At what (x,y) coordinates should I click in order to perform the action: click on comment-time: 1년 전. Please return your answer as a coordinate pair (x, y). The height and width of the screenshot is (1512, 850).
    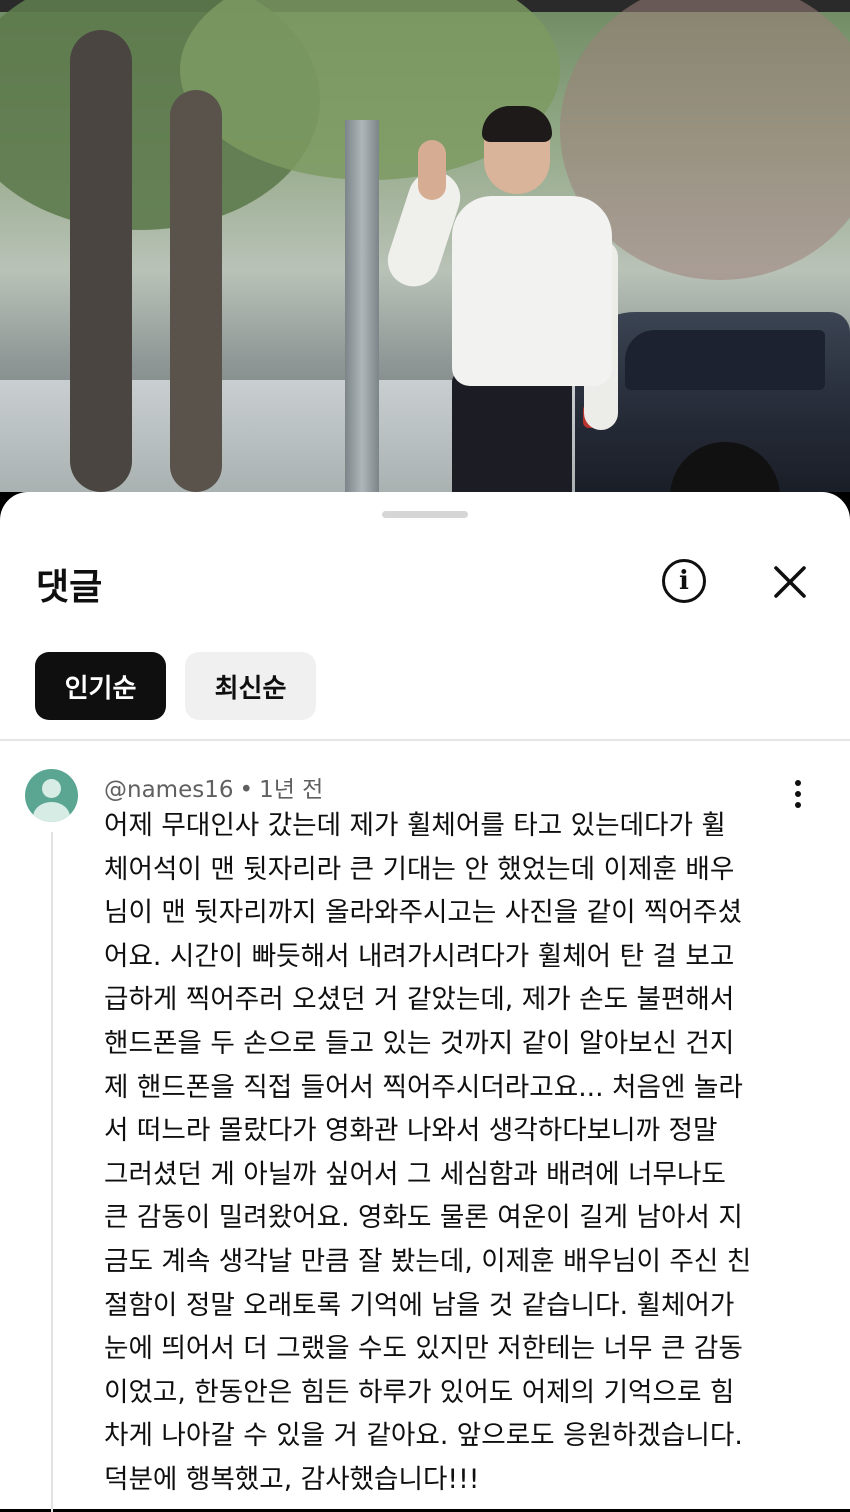
    Looking at the image, I should click on (291, 790).